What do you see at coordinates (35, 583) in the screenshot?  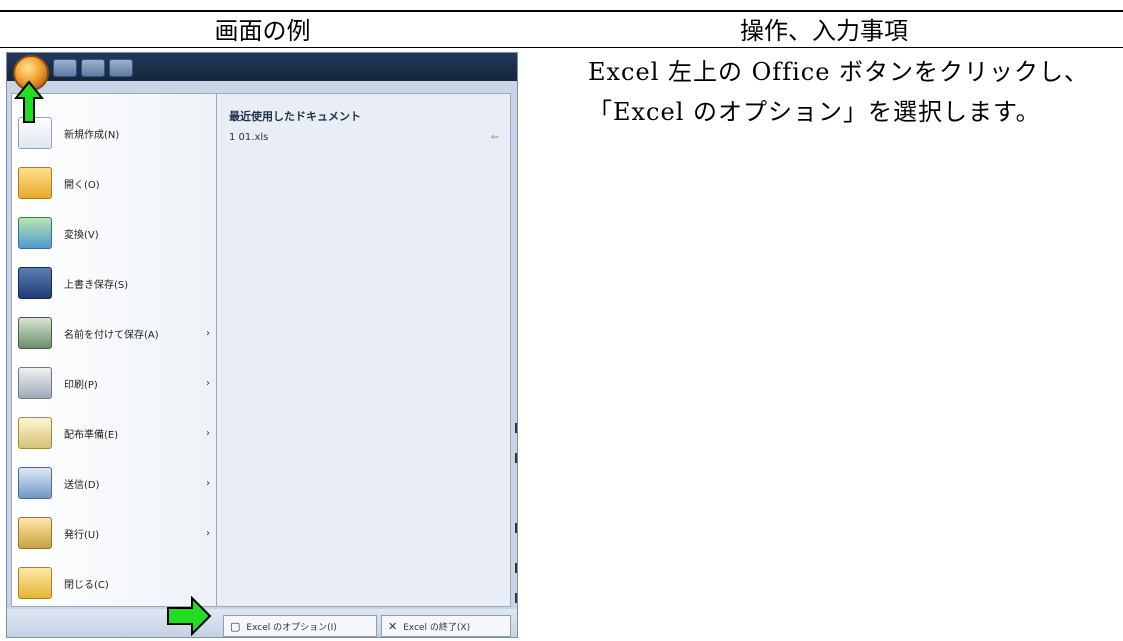 I see `close-folder-icon` at bounding box center [35, 583].